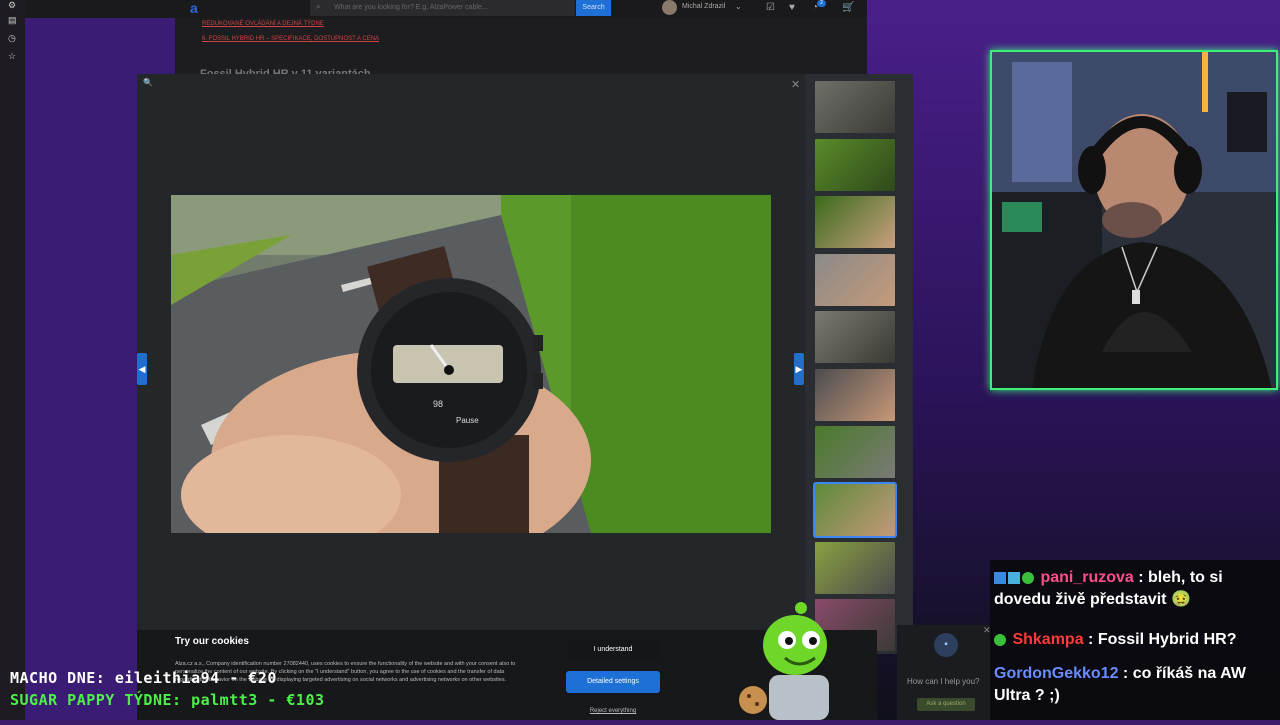 This screenshot has height=725, width=1280. What do you see at coordinates (1134, 220) in the screenshot?
I see `webcam-feed` at bounding box center [1134, 220].